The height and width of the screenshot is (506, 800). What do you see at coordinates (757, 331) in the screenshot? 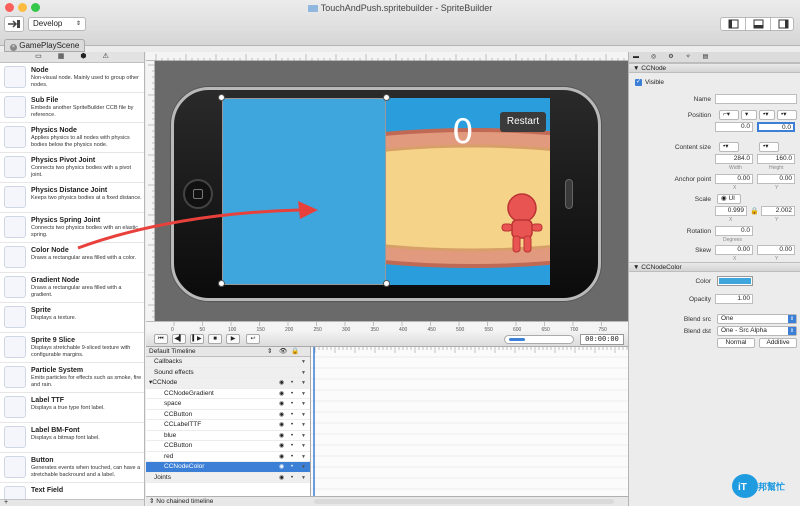
I see `blend-dst-select: One - Src Alpha ⇕` at bounding box center [757, 331].